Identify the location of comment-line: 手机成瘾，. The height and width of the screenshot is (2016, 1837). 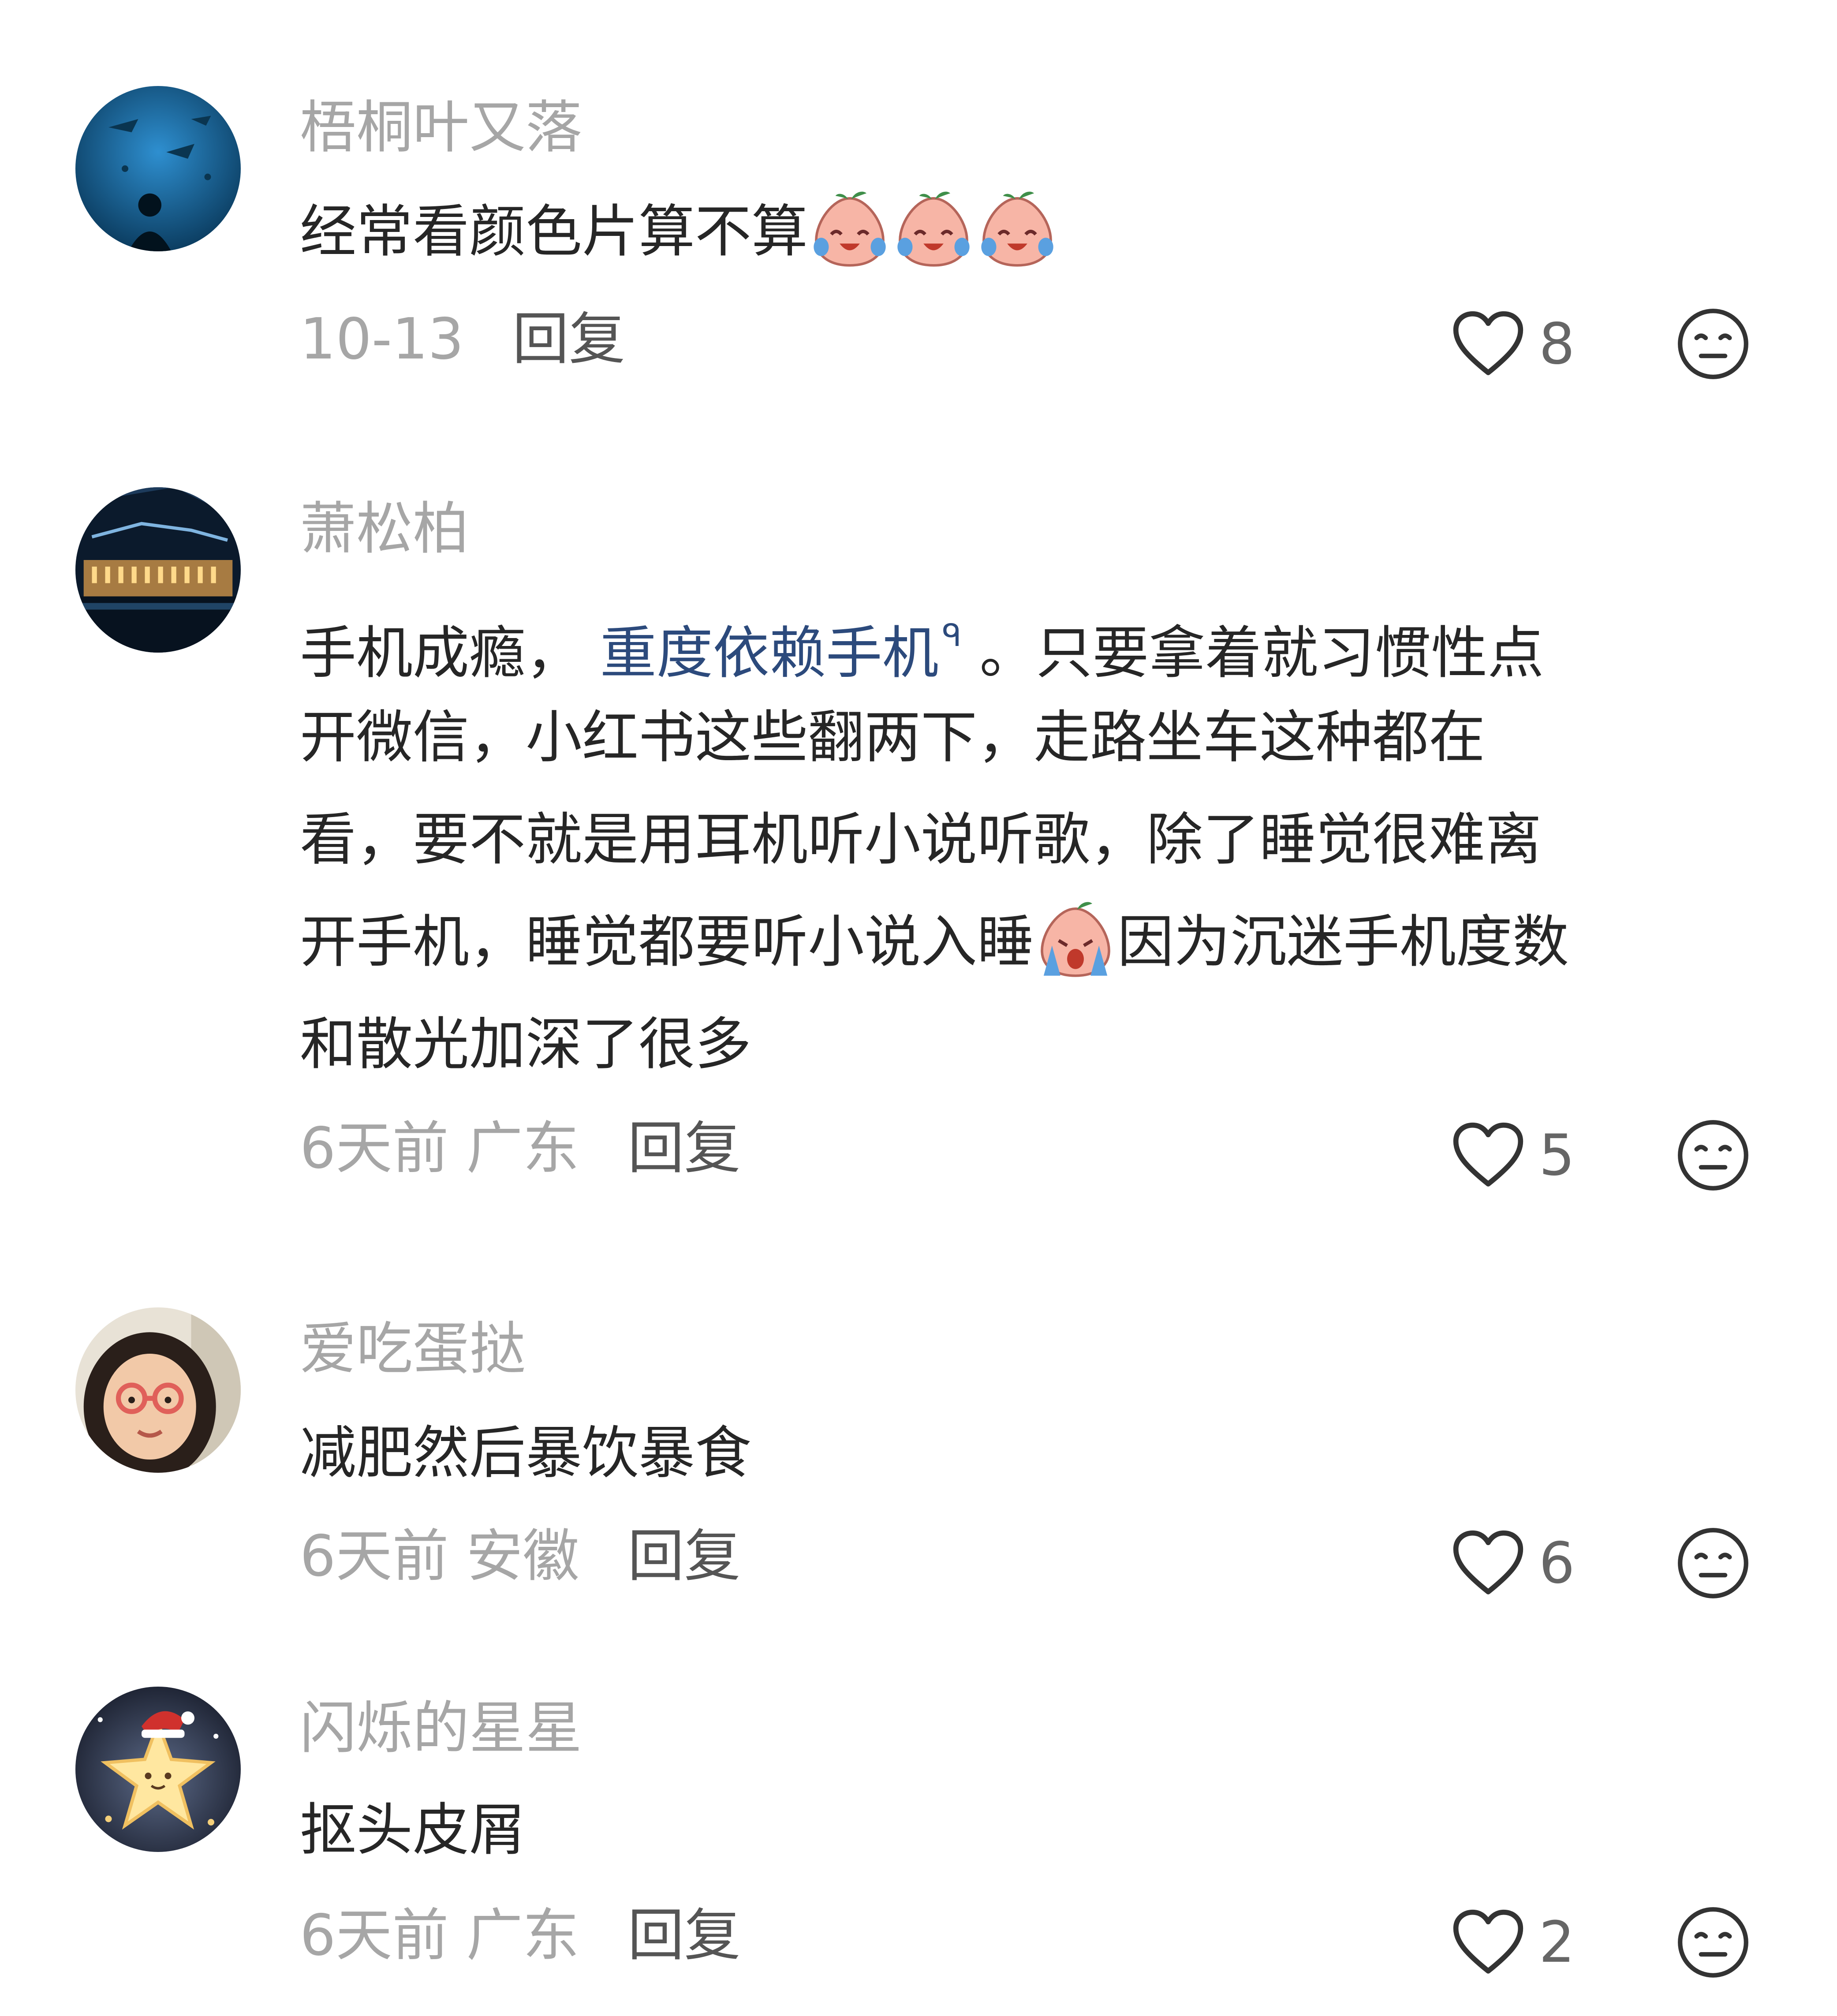
(450, 653).